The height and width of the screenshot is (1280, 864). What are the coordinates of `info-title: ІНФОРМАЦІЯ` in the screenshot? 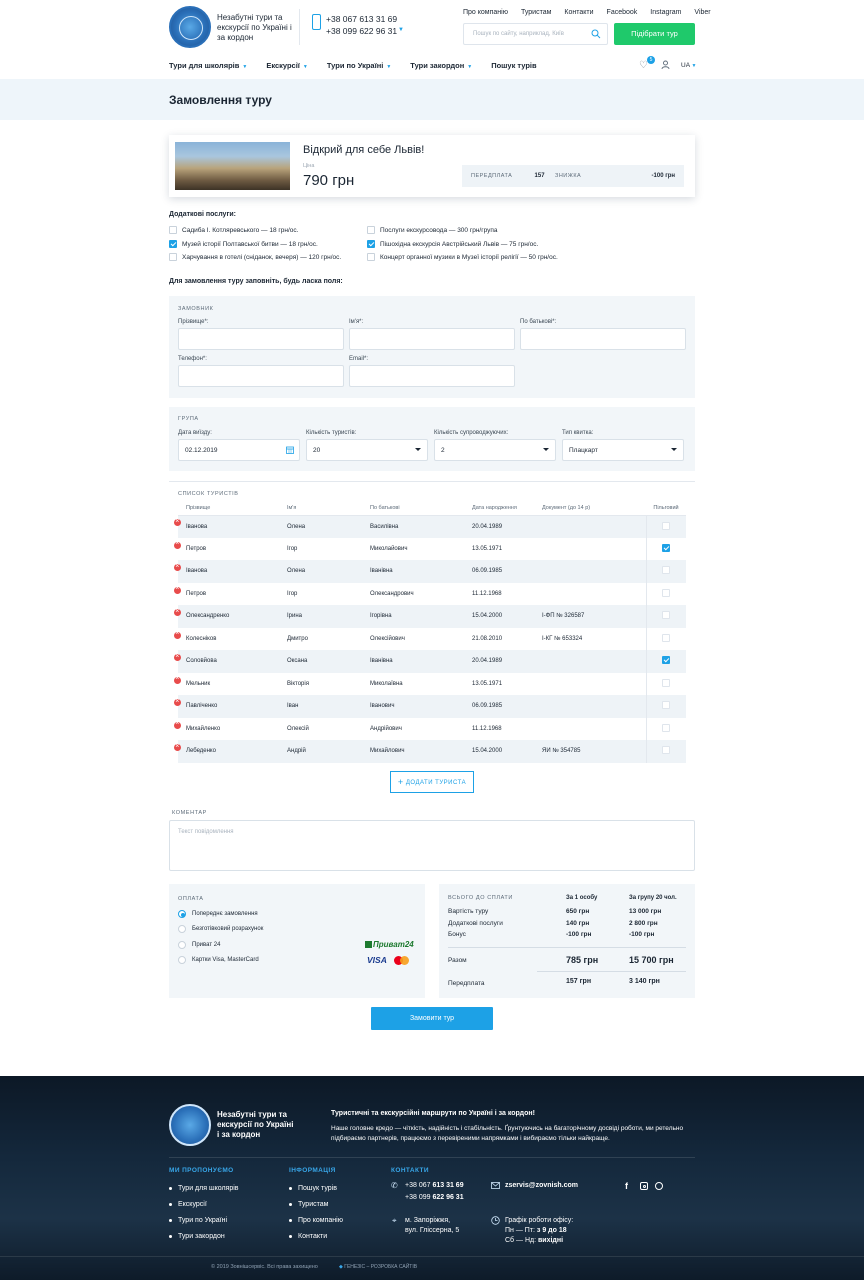 It's located at (312, 1170).